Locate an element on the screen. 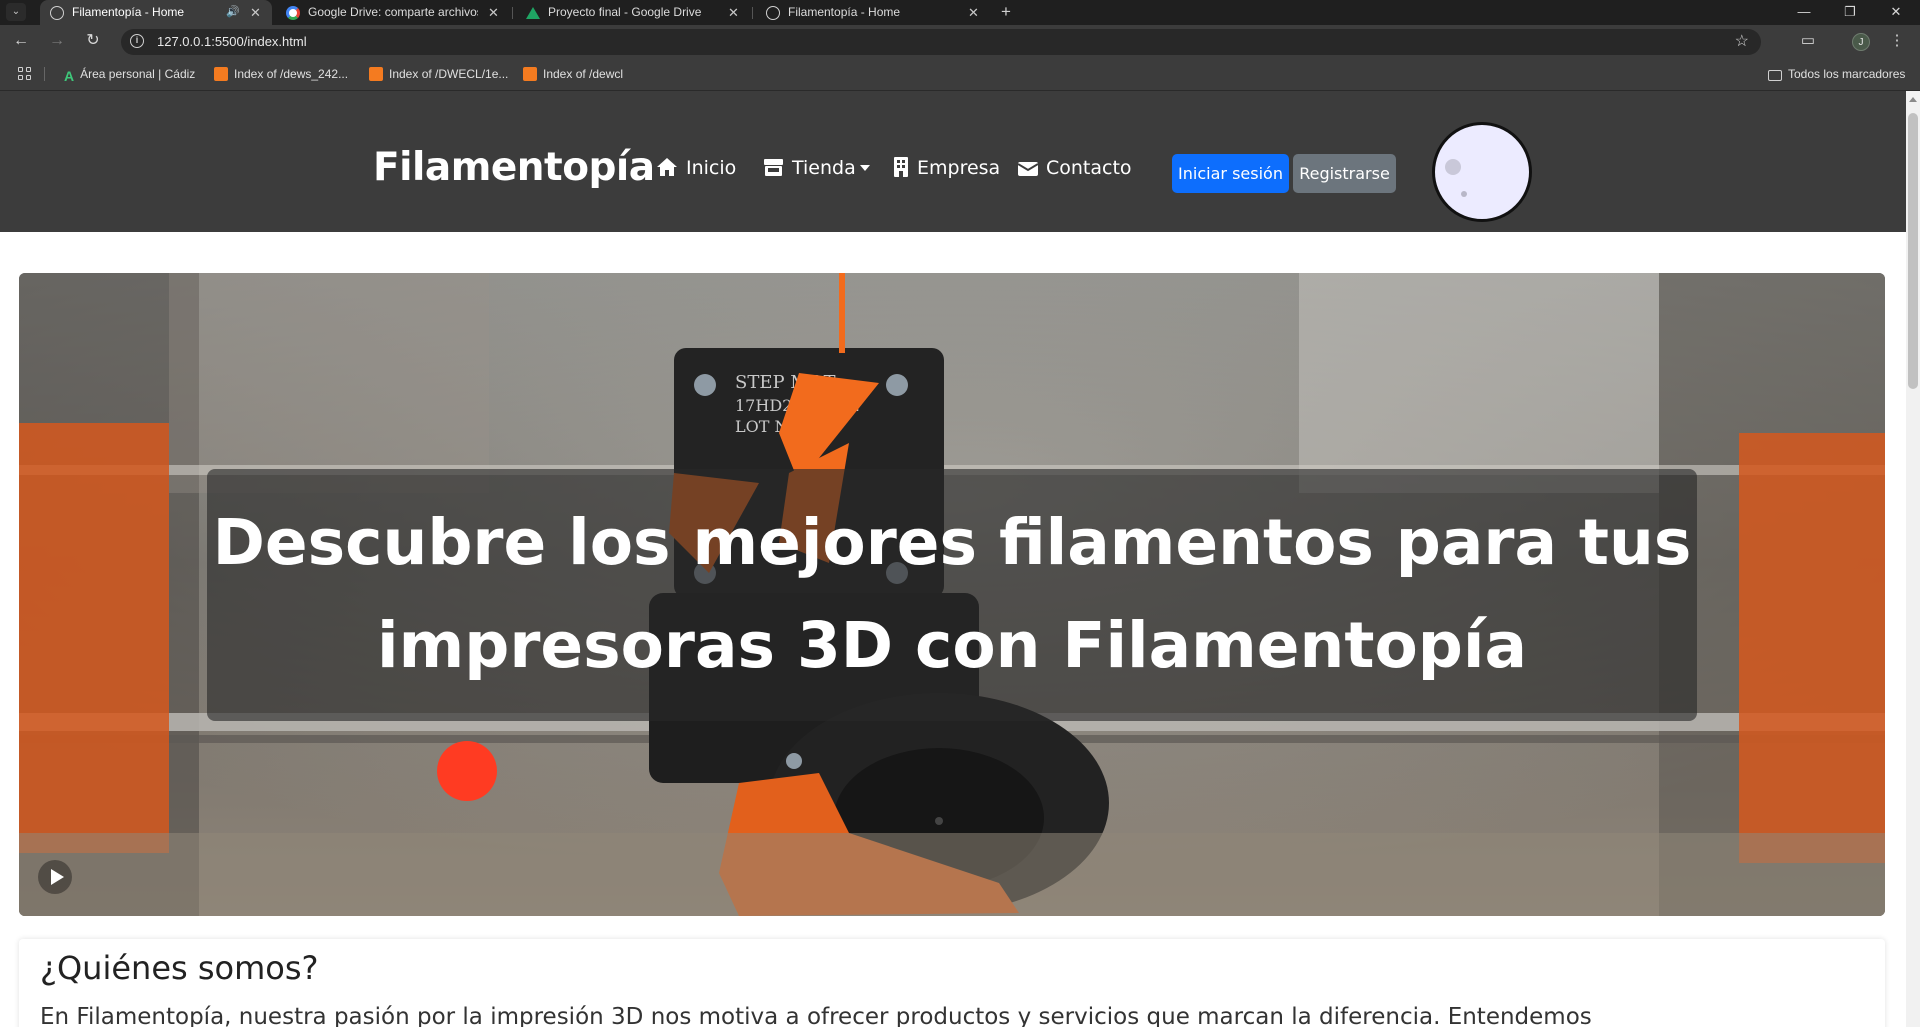 The width and height of the screenshot is (1920, 1027). forward-button: → is located at coordinates (57, 41).